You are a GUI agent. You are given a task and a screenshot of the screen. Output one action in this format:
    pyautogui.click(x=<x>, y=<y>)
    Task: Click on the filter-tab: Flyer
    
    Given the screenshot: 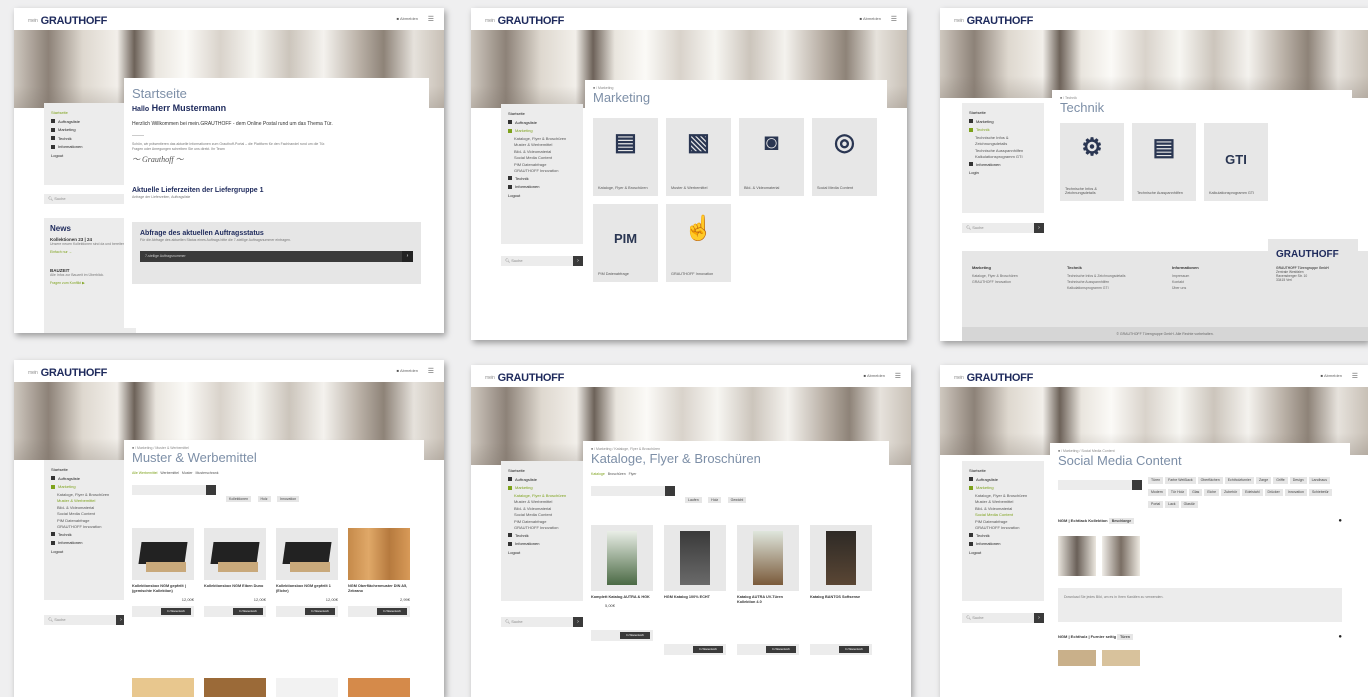 What is the action you would take?
    pyautogui.click(x=633, y=474)
    